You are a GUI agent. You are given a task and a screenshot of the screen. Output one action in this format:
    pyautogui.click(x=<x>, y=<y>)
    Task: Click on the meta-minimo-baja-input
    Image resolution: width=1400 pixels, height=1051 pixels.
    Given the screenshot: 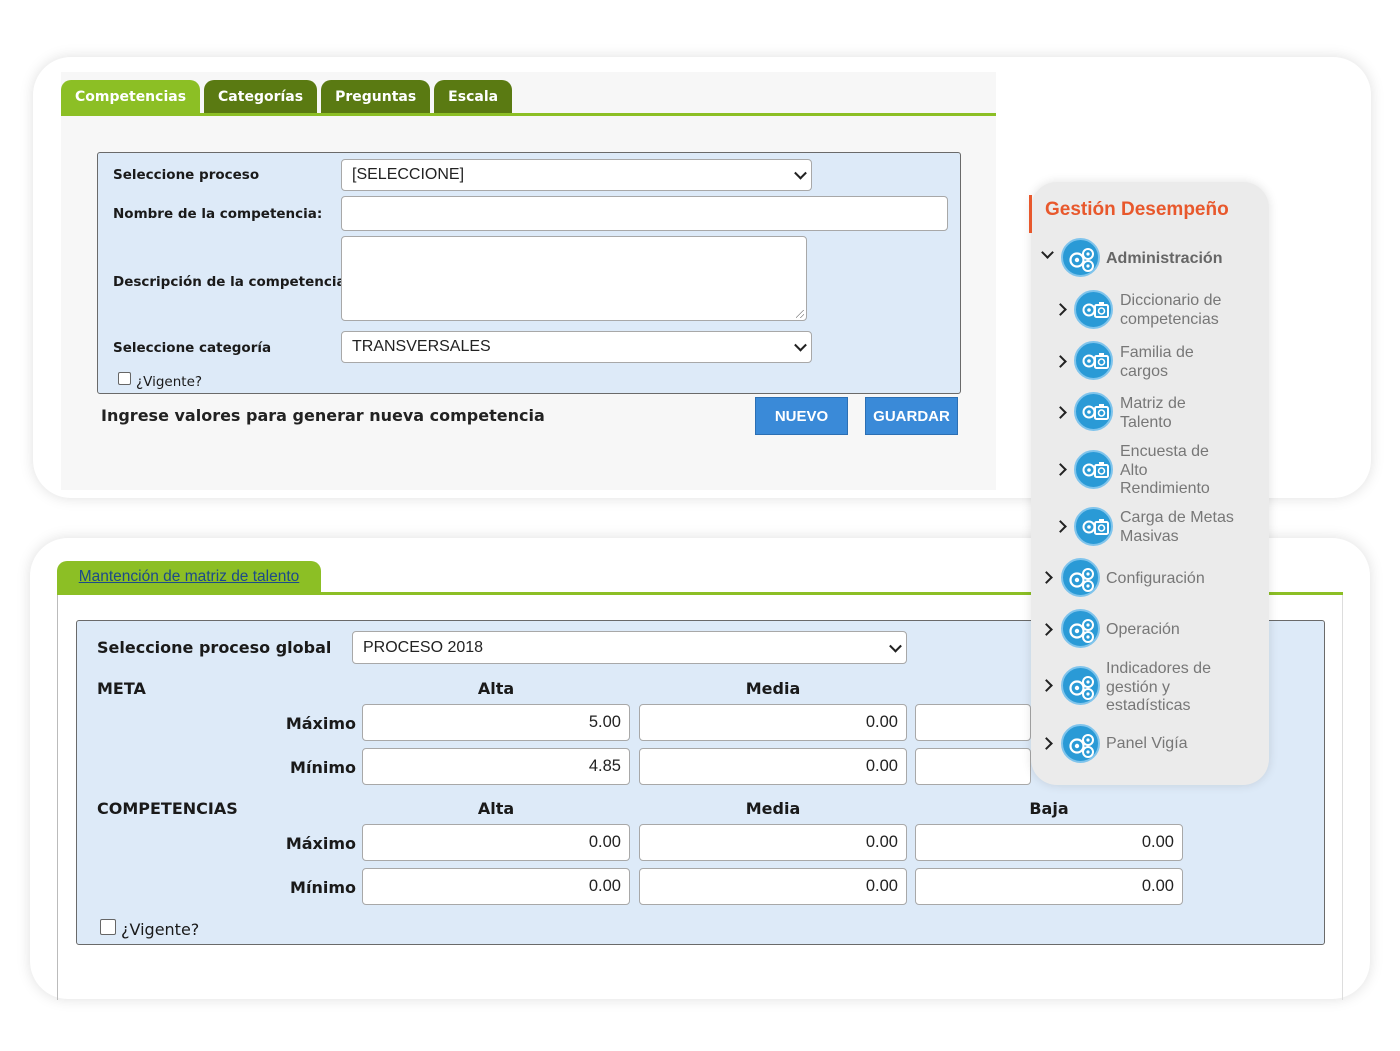 What is the action you would take?
    pyautogui.click(x=973, y=766)
    